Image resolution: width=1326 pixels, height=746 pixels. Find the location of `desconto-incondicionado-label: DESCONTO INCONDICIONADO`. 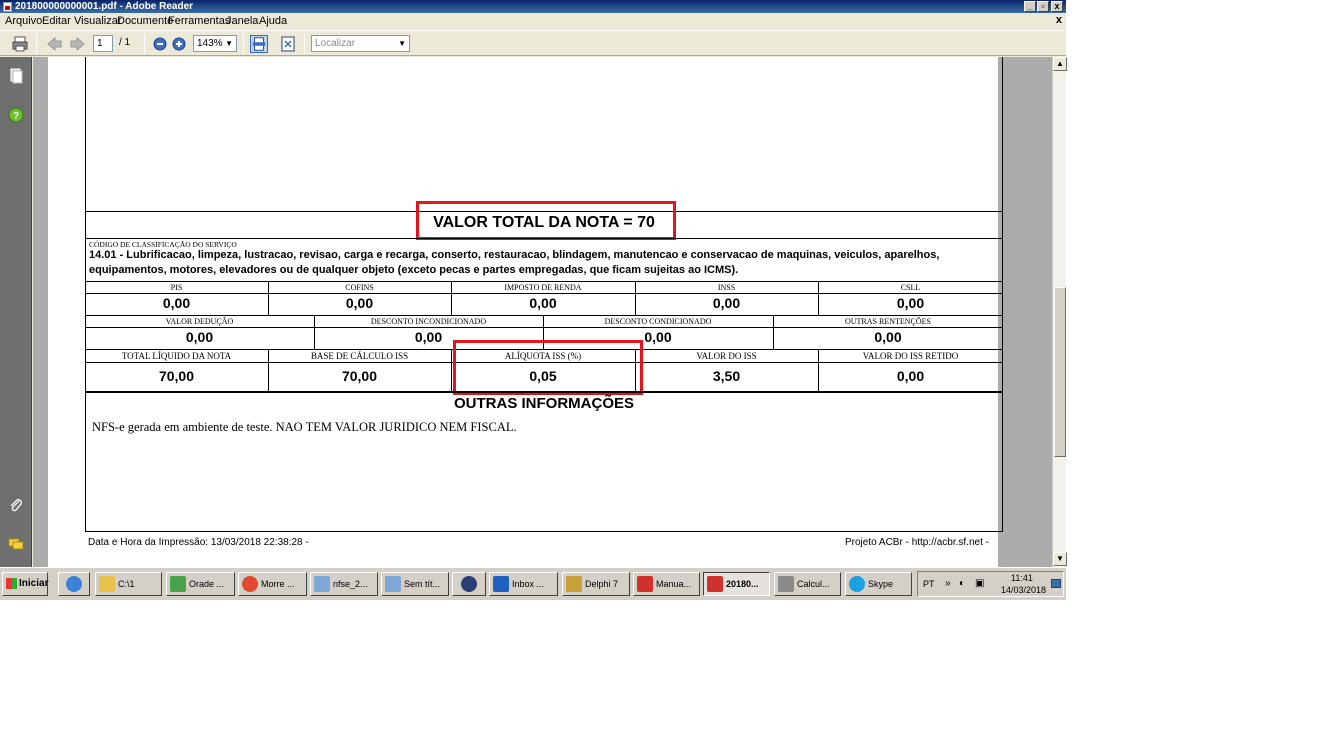

desconto-incondicionado-label: DESCONTO INCONDICIONADO is located at coordinates (428, 321).